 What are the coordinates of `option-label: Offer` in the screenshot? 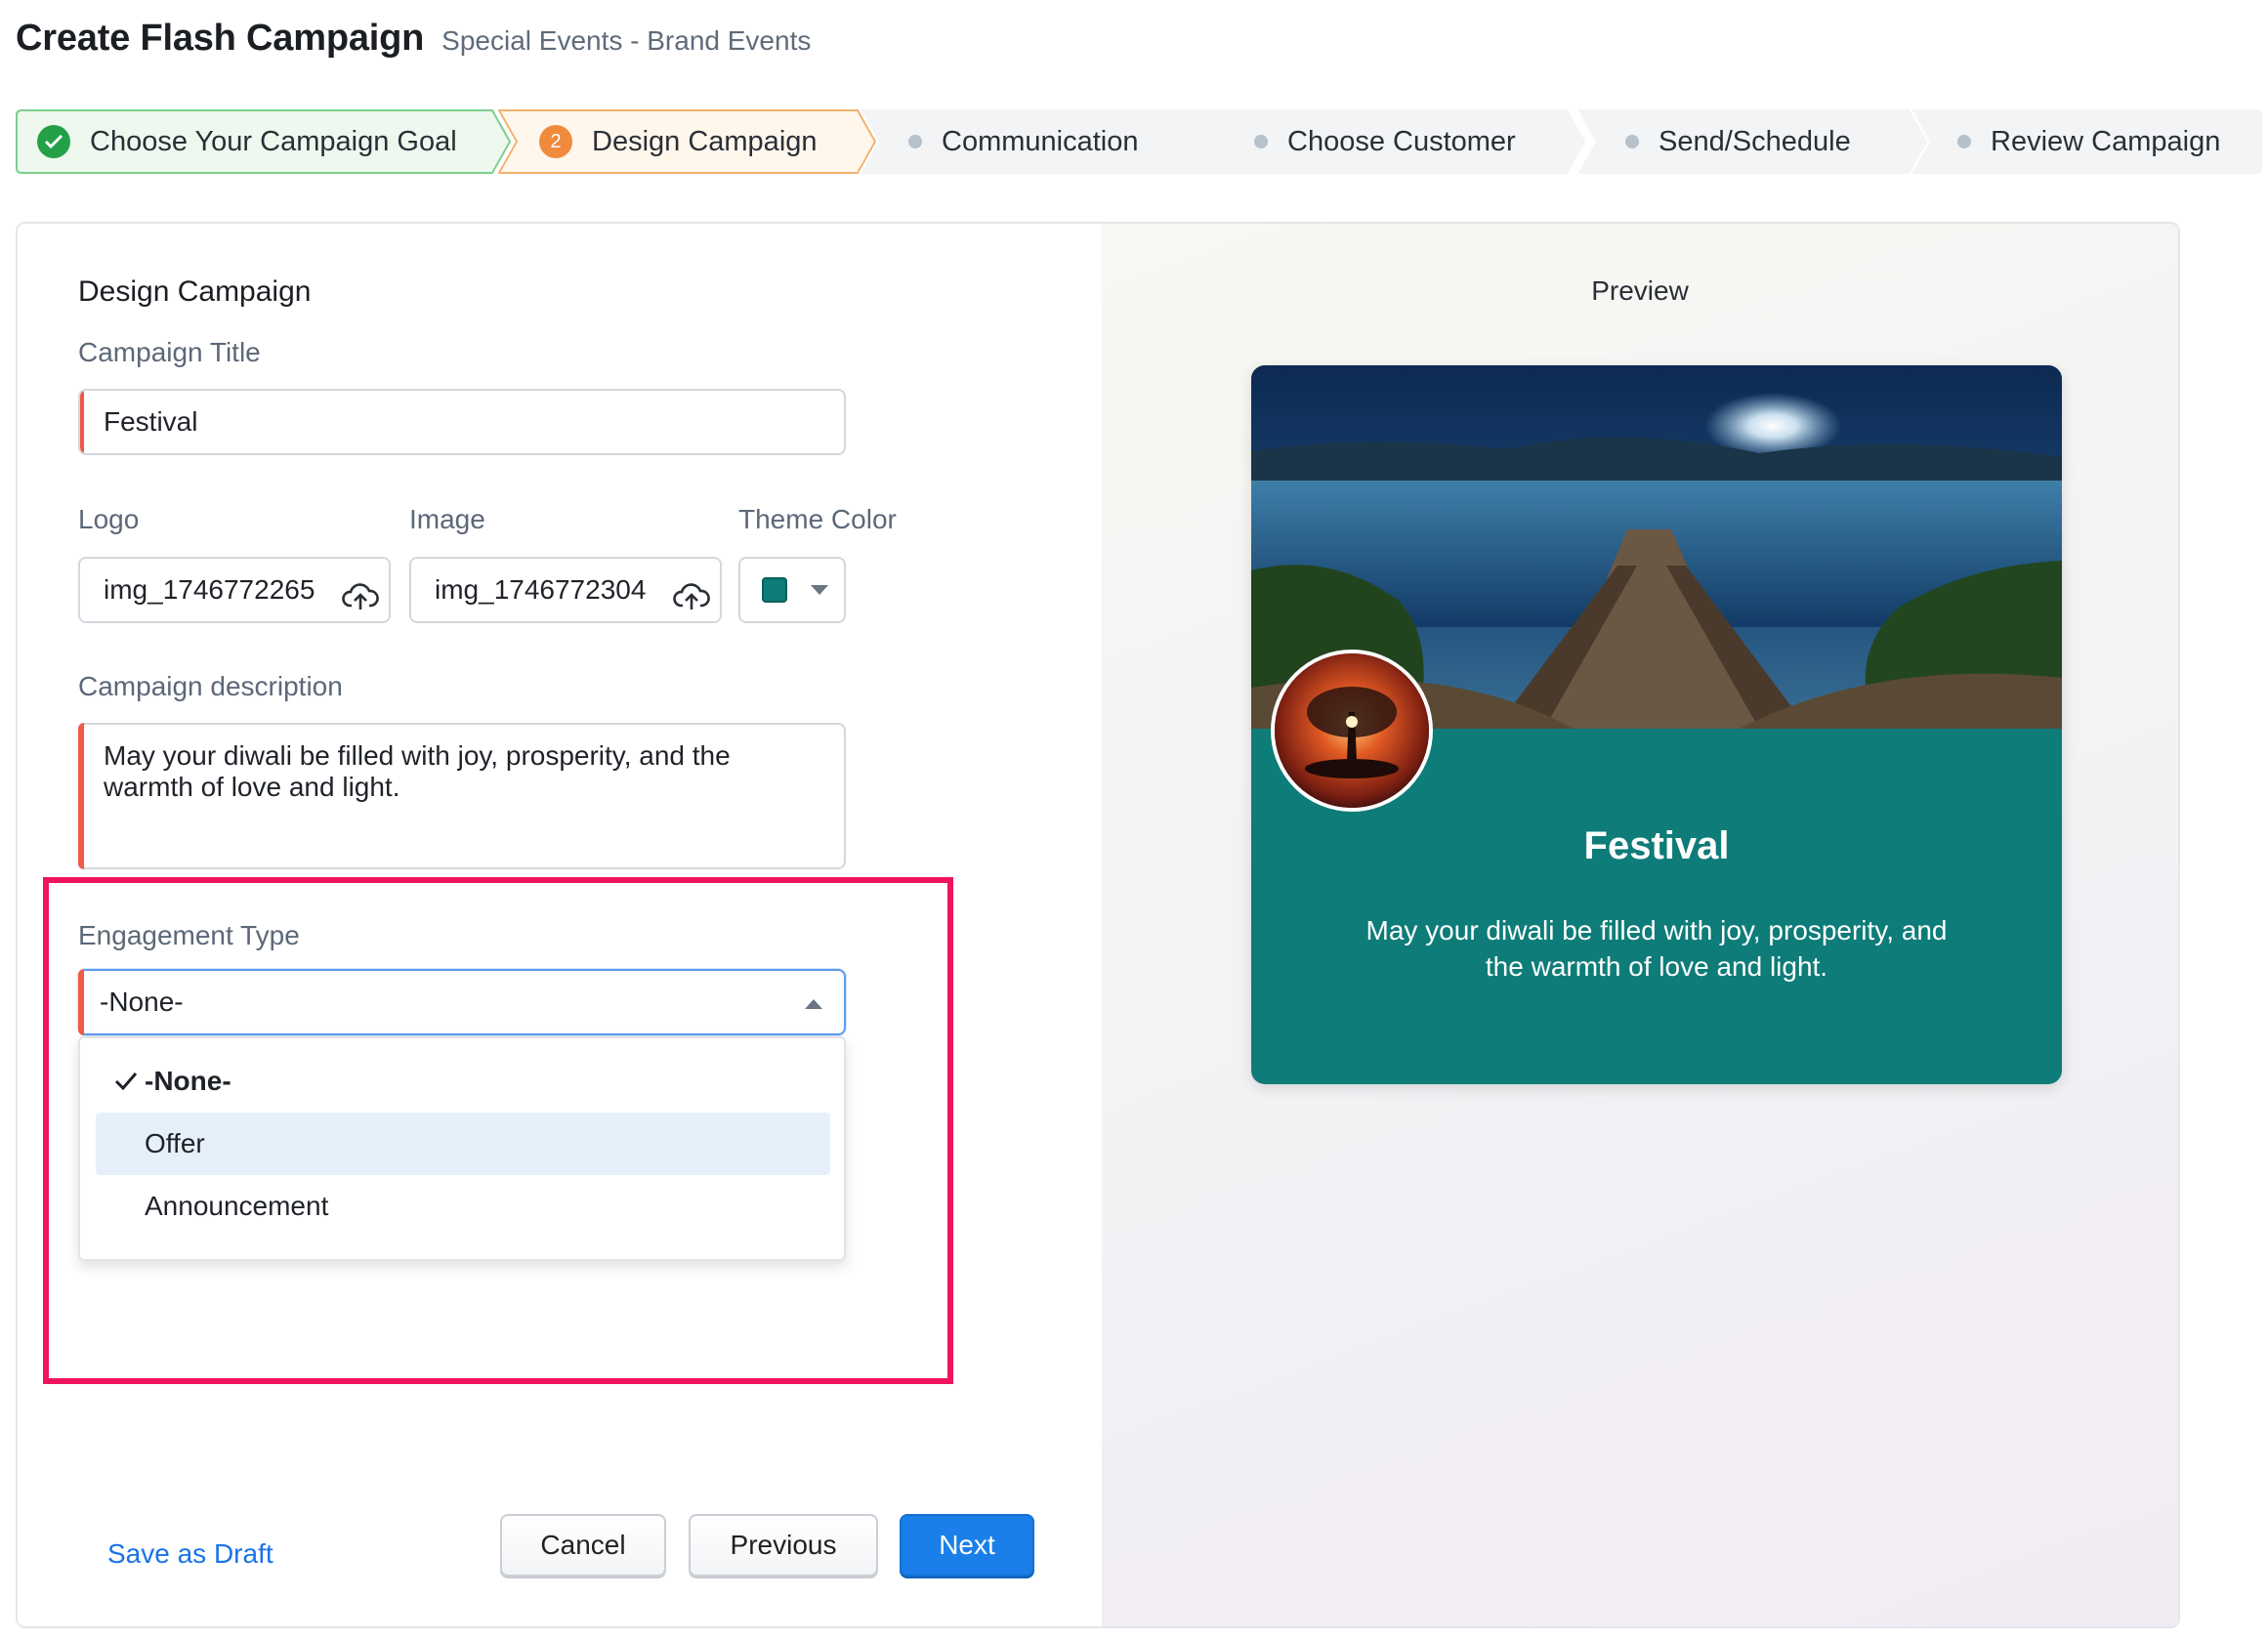 It's located at (175, 1143).